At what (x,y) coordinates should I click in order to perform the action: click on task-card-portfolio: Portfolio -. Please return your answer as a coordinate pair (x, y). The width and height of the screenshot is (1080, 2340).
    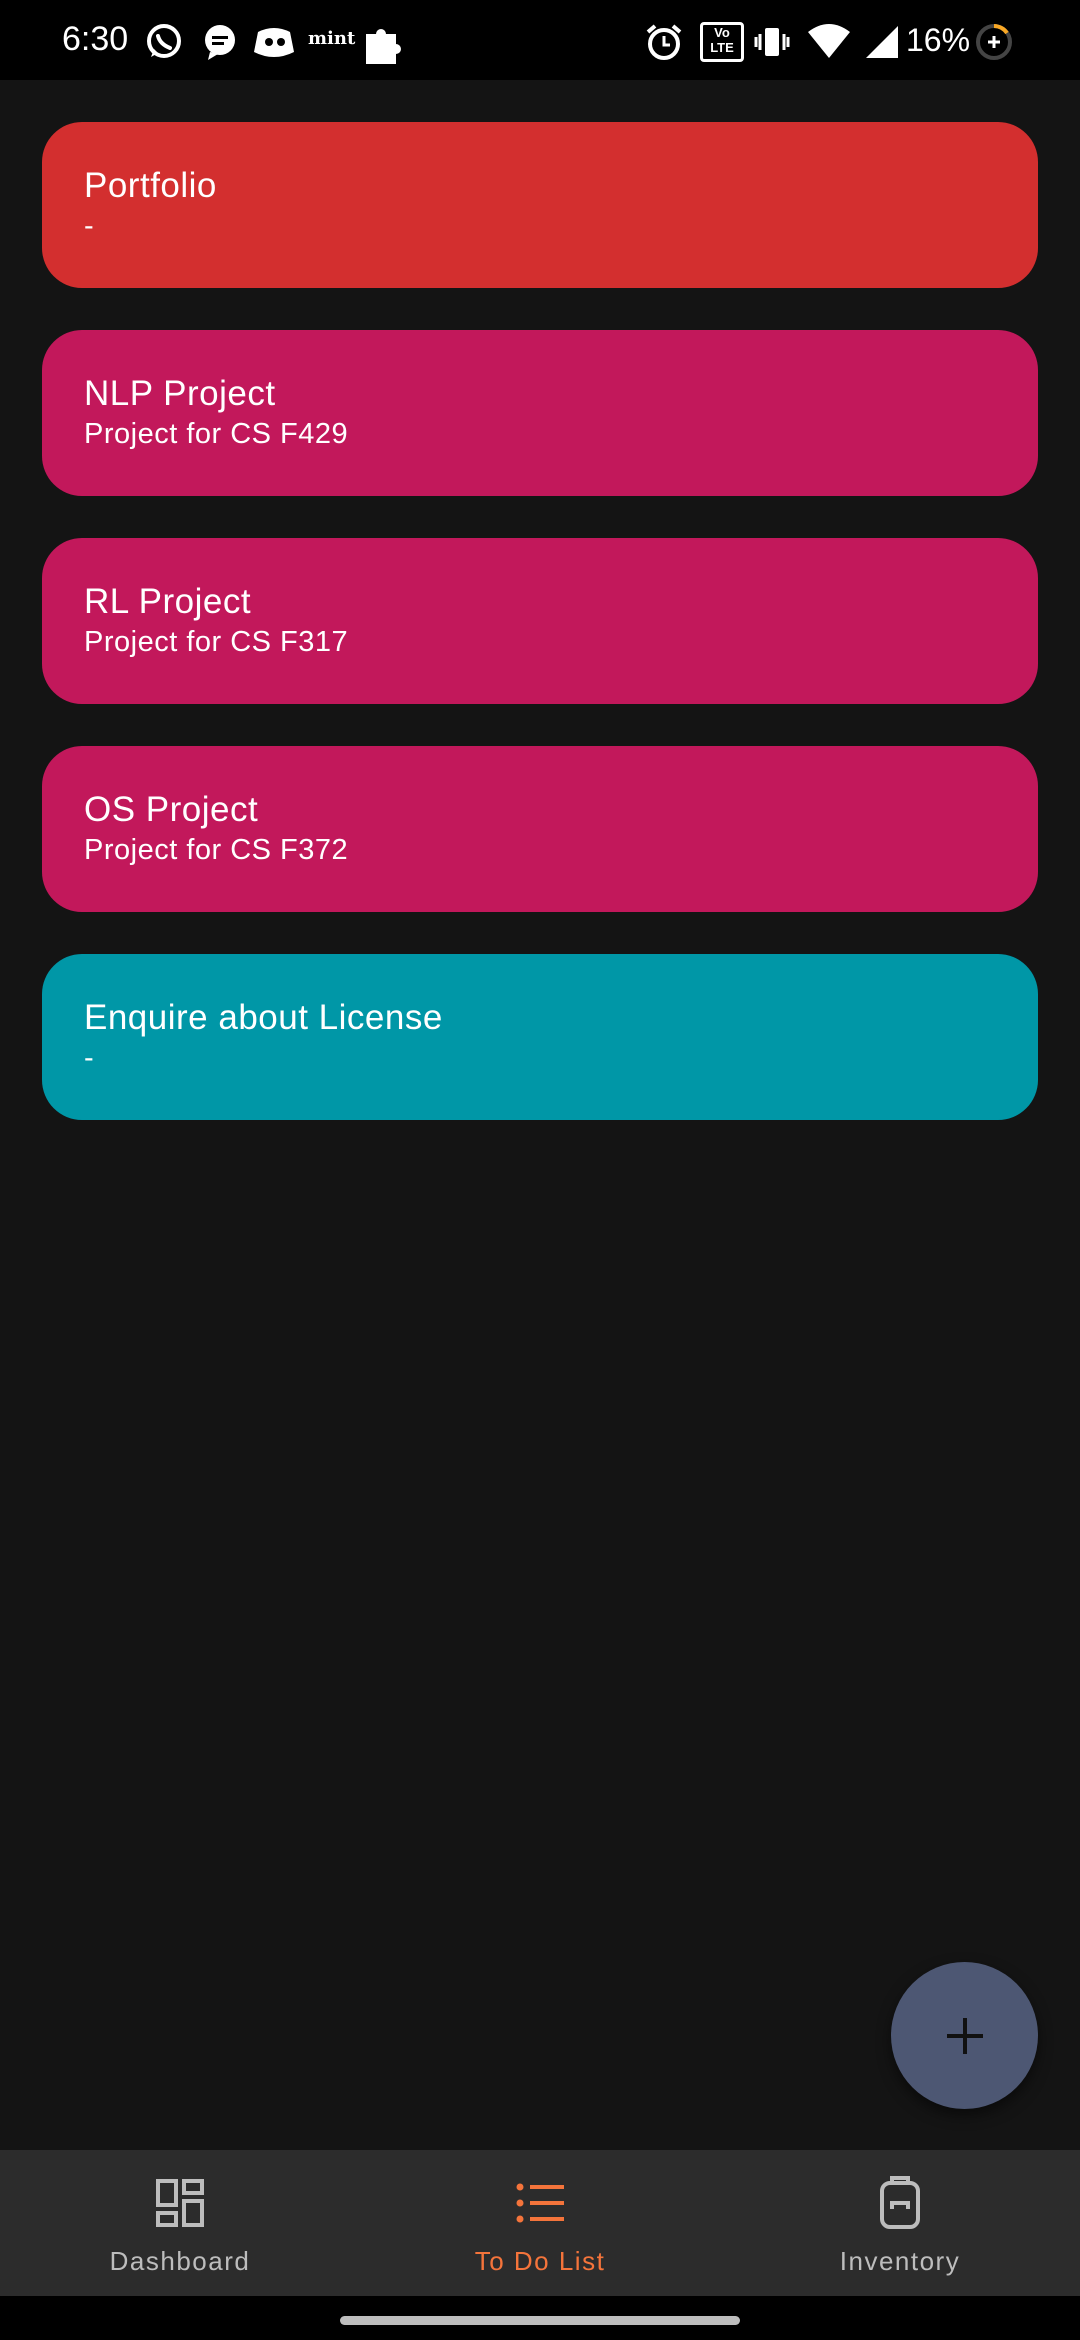
    Looking at the image, I should click on (540, 205).